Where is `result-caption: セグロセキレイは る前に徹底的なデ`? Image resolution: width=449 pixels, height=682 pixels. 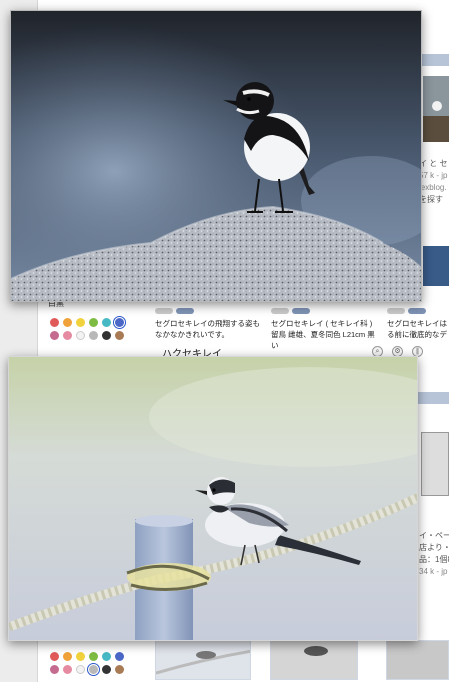 result-caption: セグロセキレイは る前に徹底的なデ is located at coordinates (417, 329).